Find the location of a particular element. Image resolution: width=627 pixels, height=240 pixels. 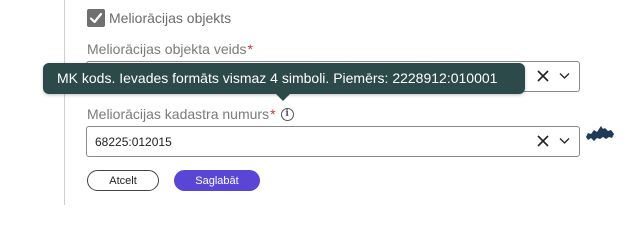

checkbox-label: Meliorācijas objekts is located at coordinates (170, 18).